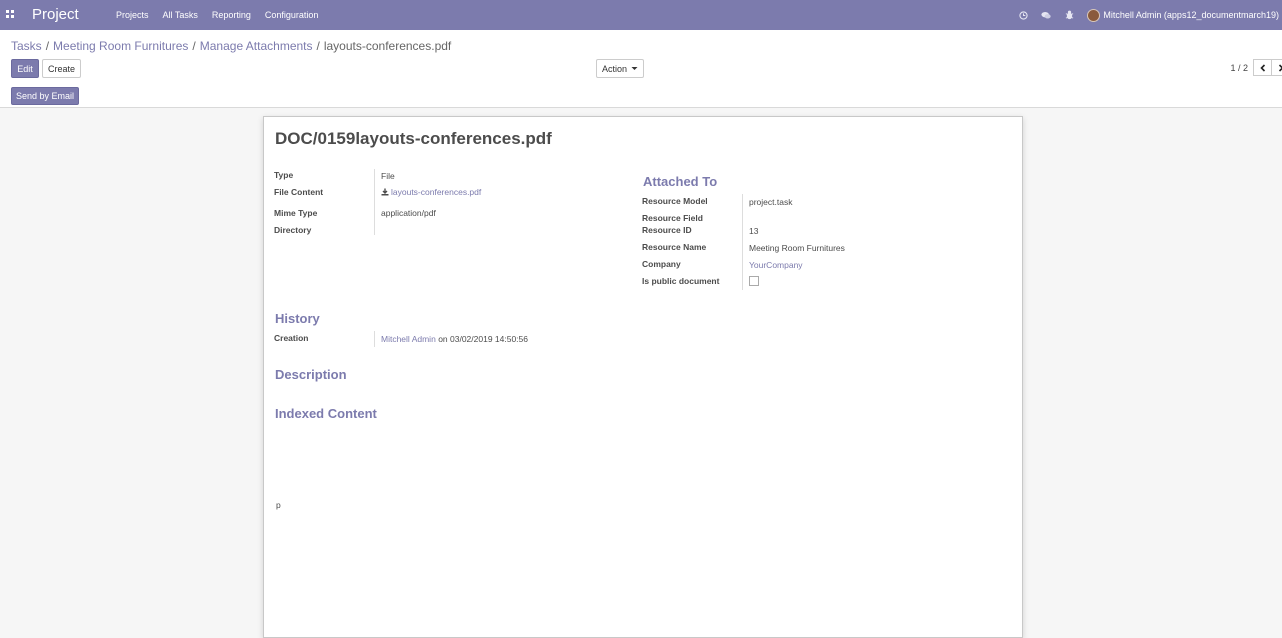  Describe the element at coordinates (283, 175) in the screenshot. I see `type-label: Type` at that location.